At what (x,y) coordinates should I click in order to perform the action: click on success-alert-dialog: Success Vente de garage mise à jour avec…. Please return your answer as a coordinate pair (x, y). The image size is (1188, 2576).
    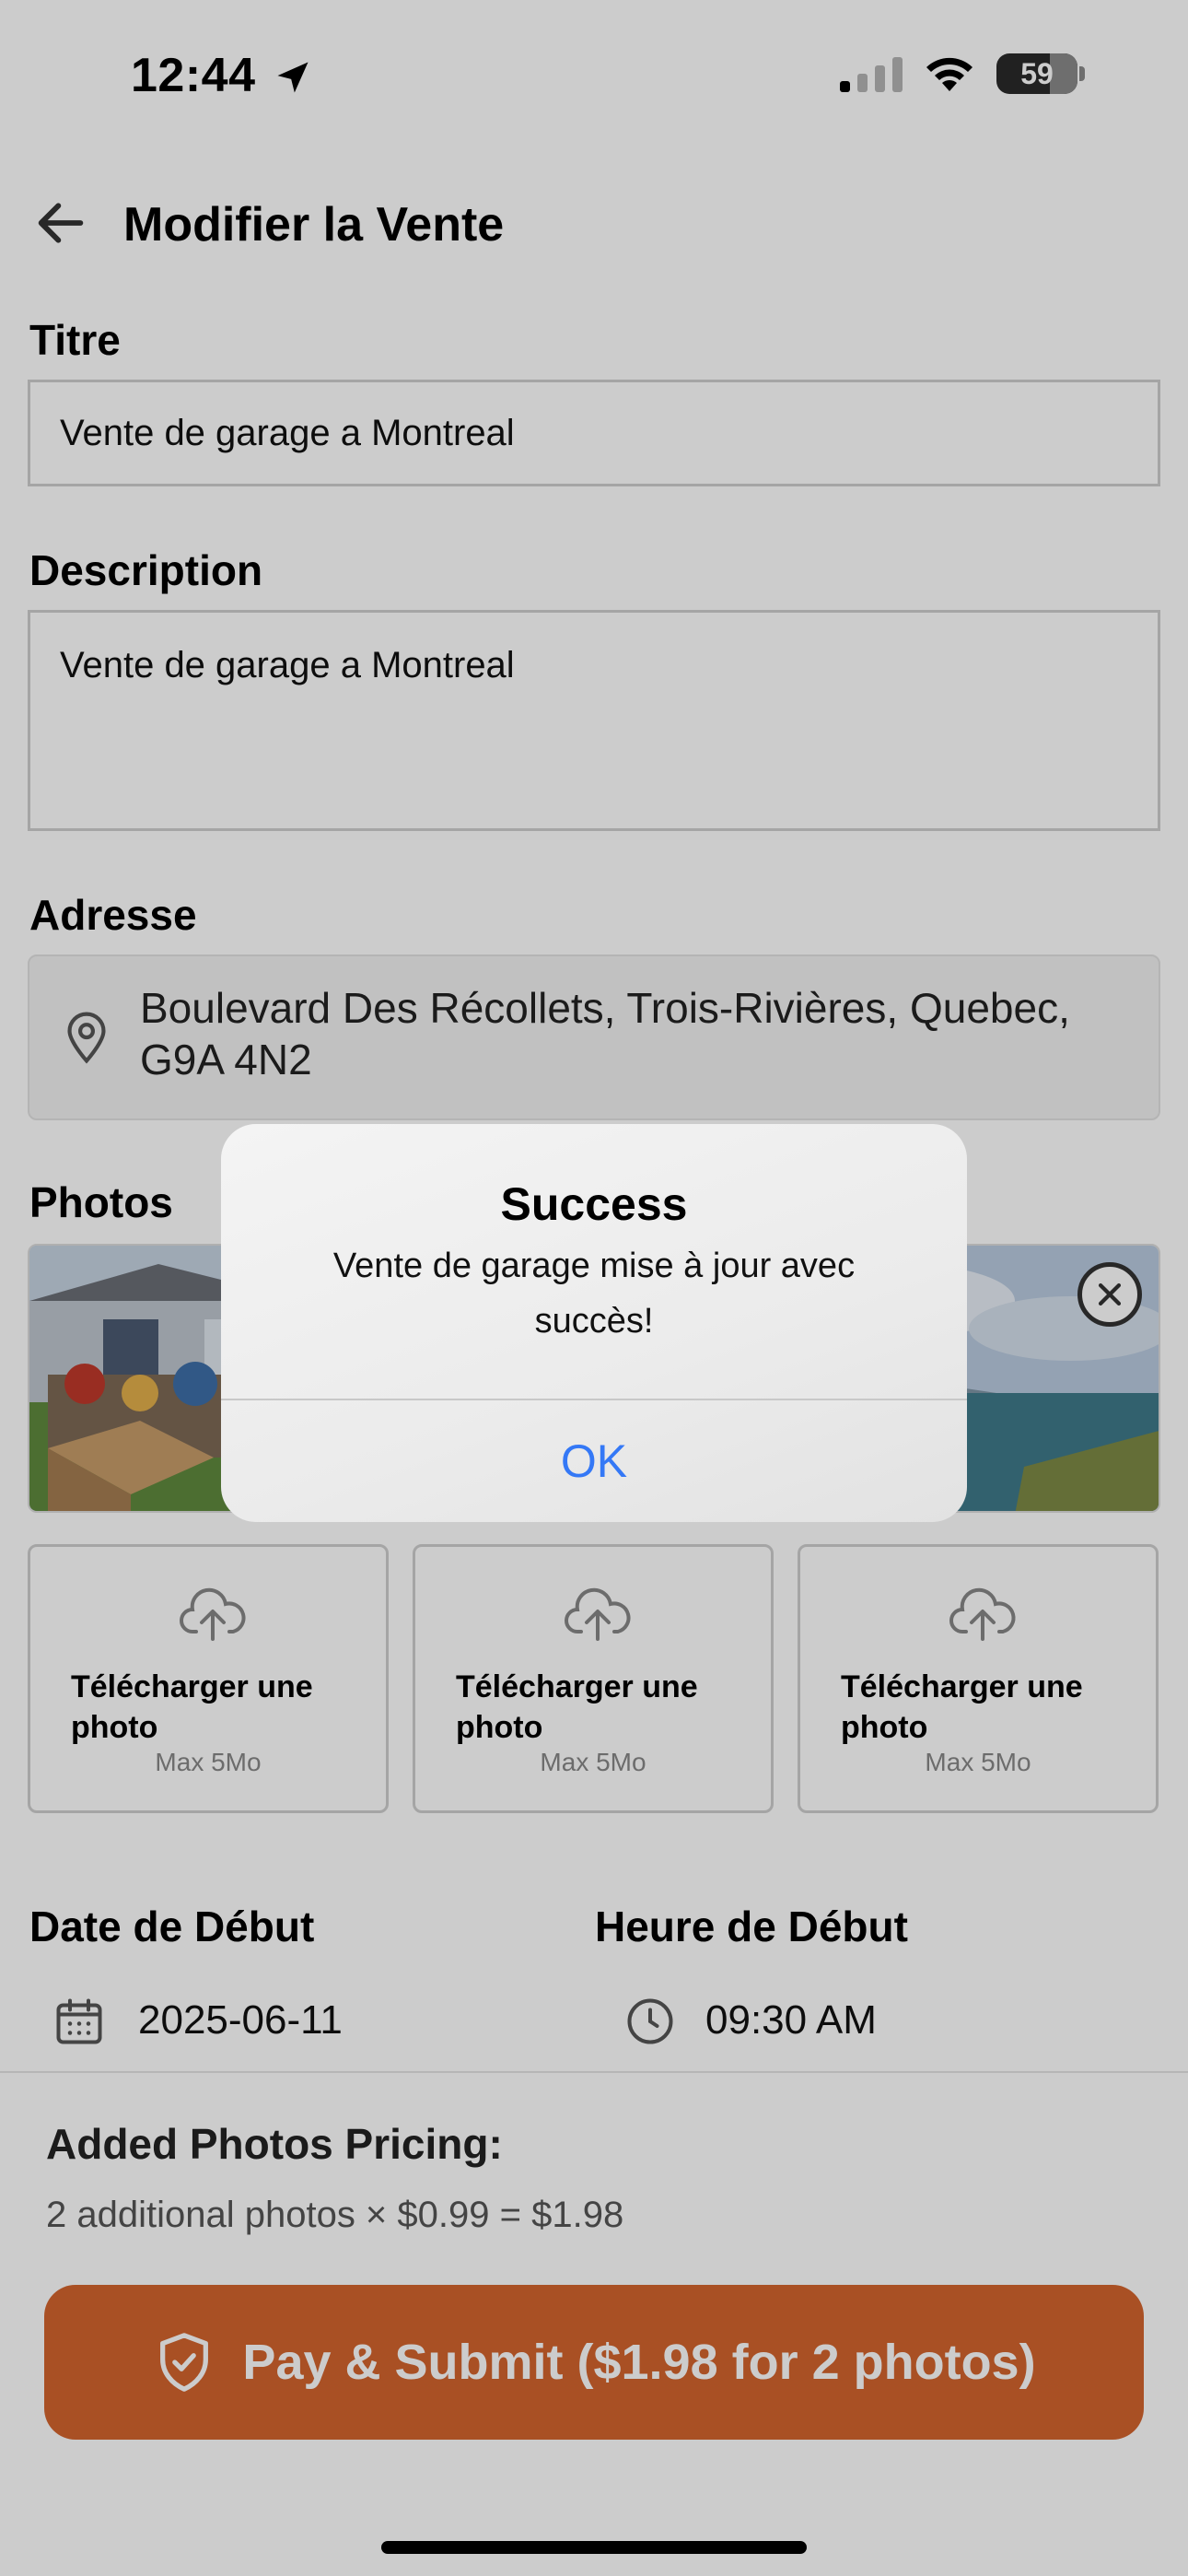
    Looking at the image, I should click on (594, 1323).